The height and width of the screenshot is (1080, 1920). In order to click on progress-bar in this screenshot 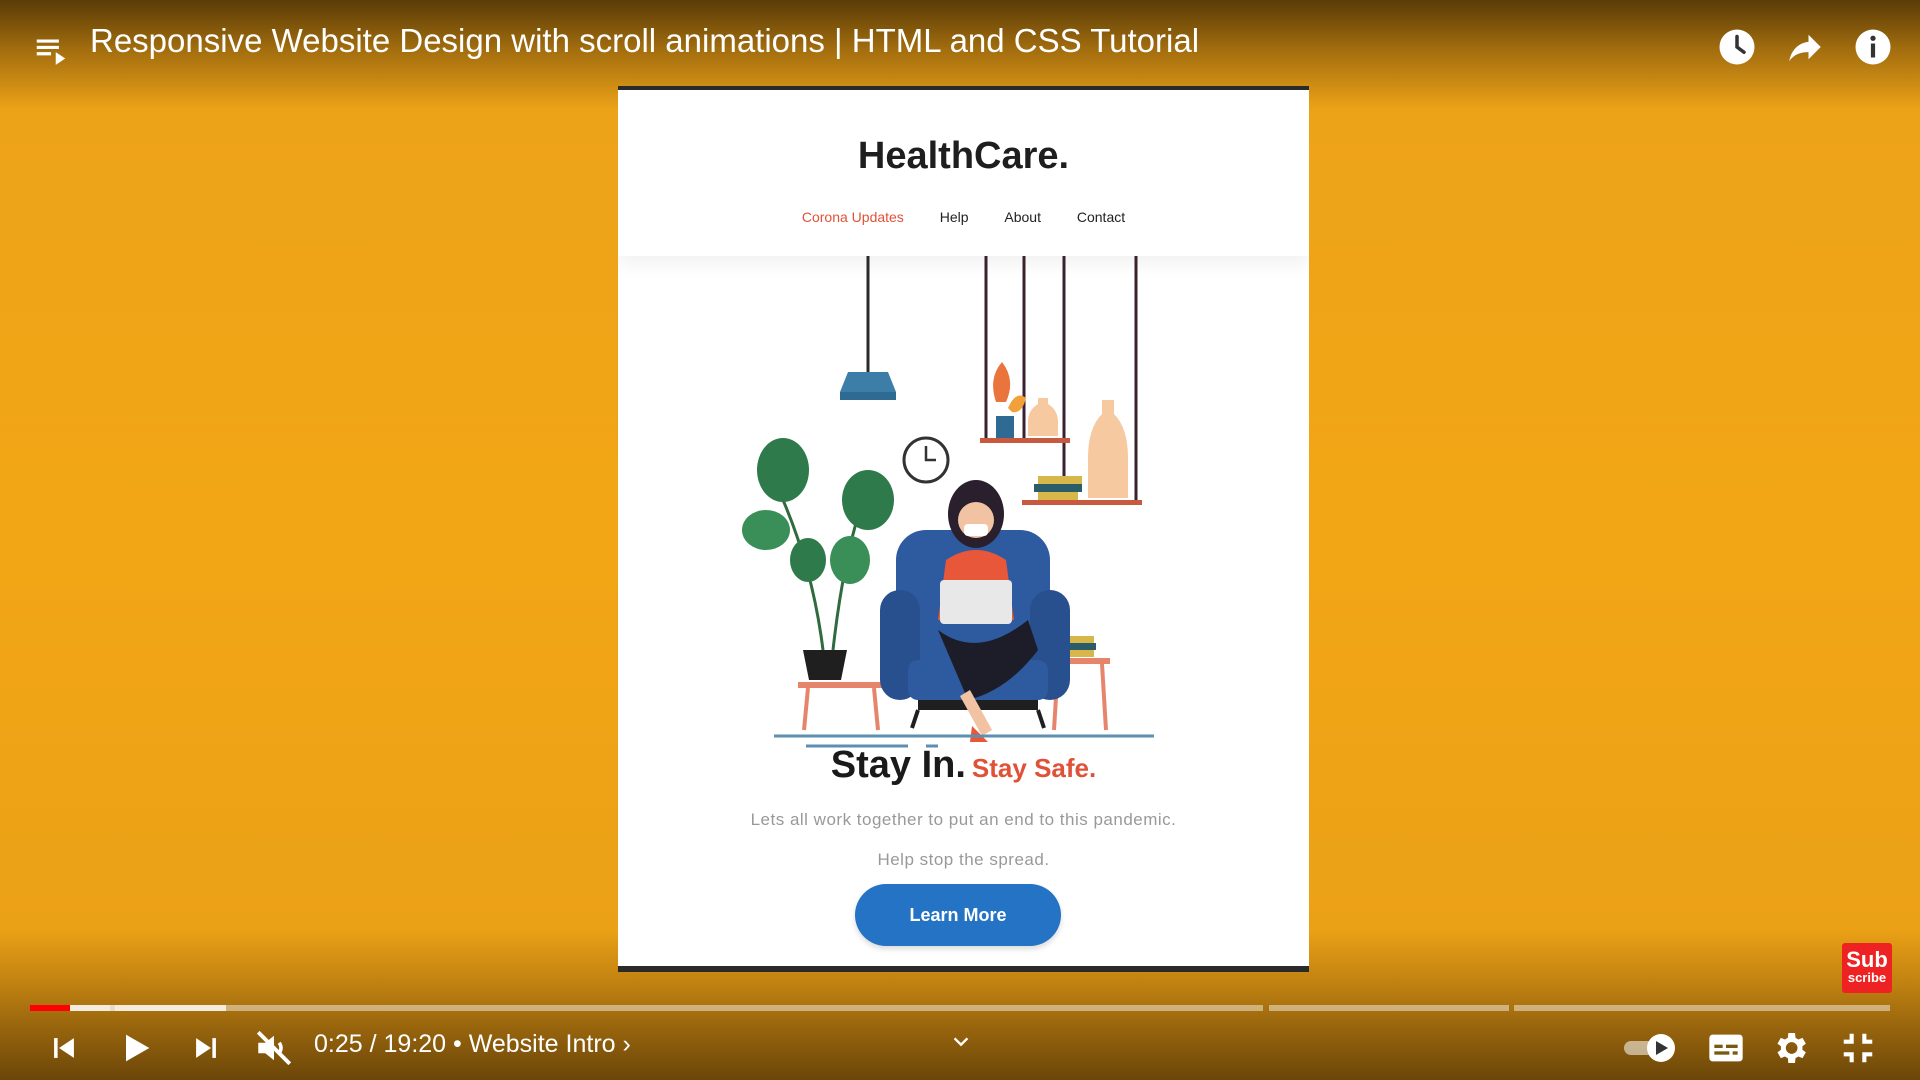, I will do `click(960, 1008)`.